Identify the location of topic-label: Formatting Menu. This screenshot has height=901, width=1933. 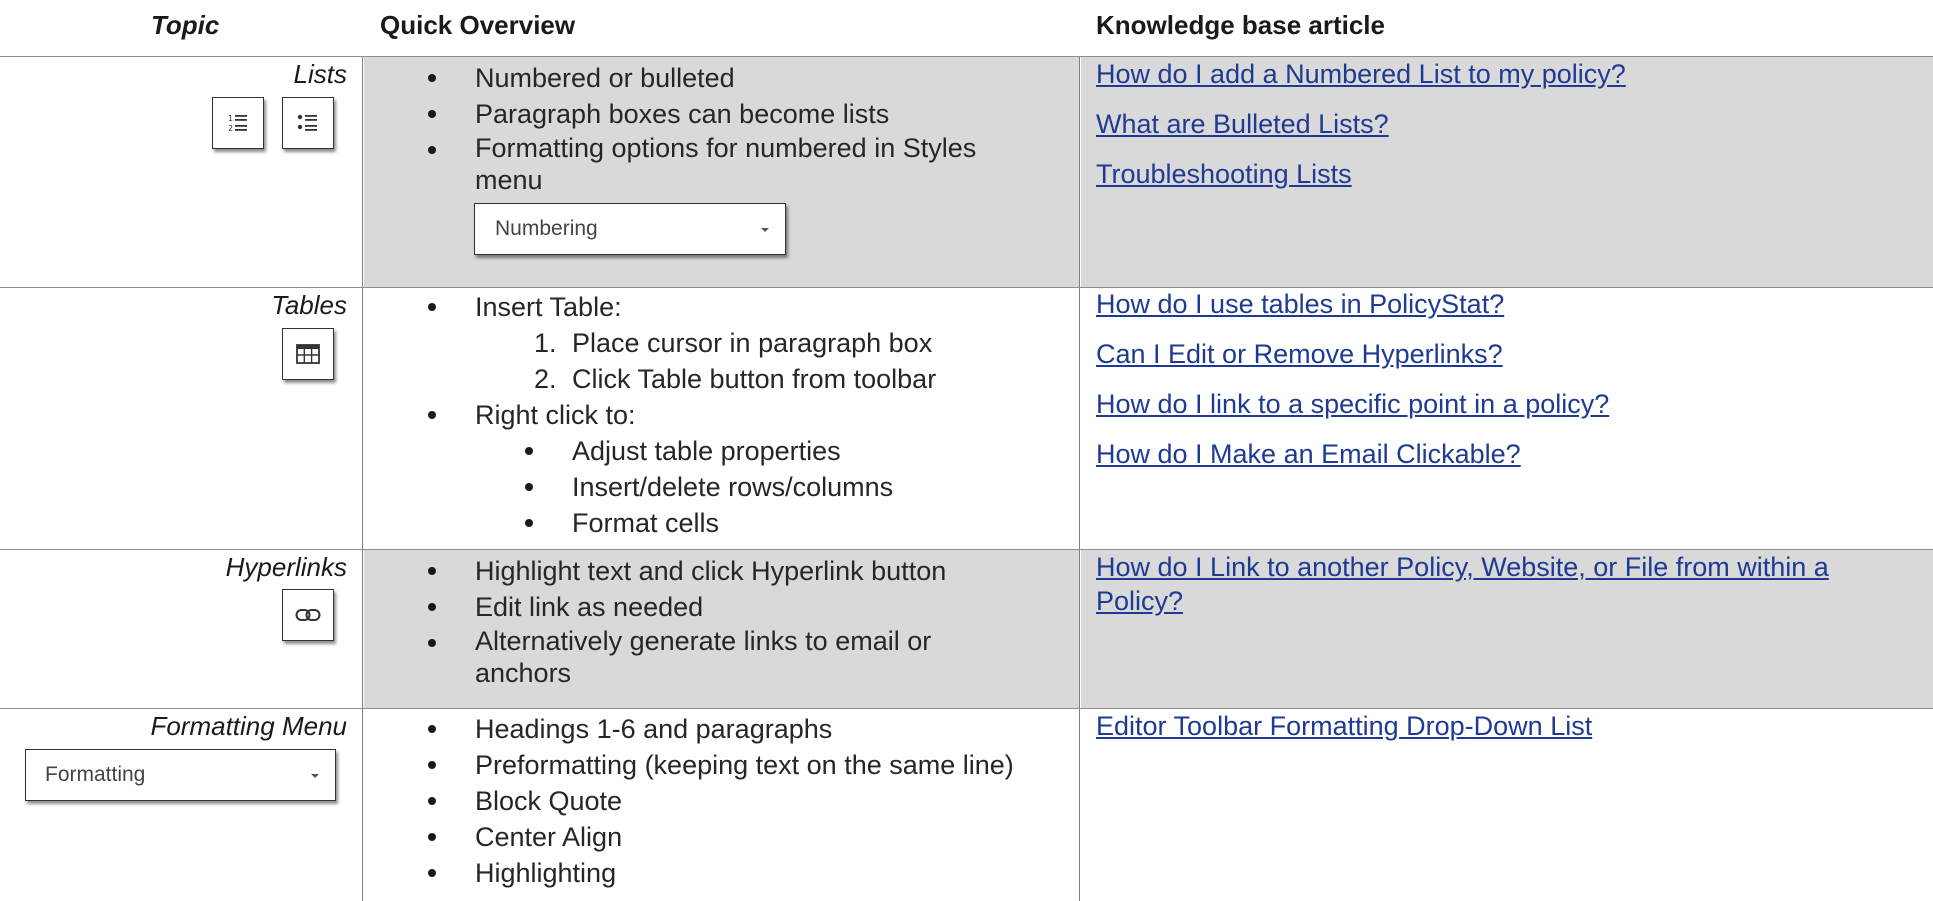
(248, 726).